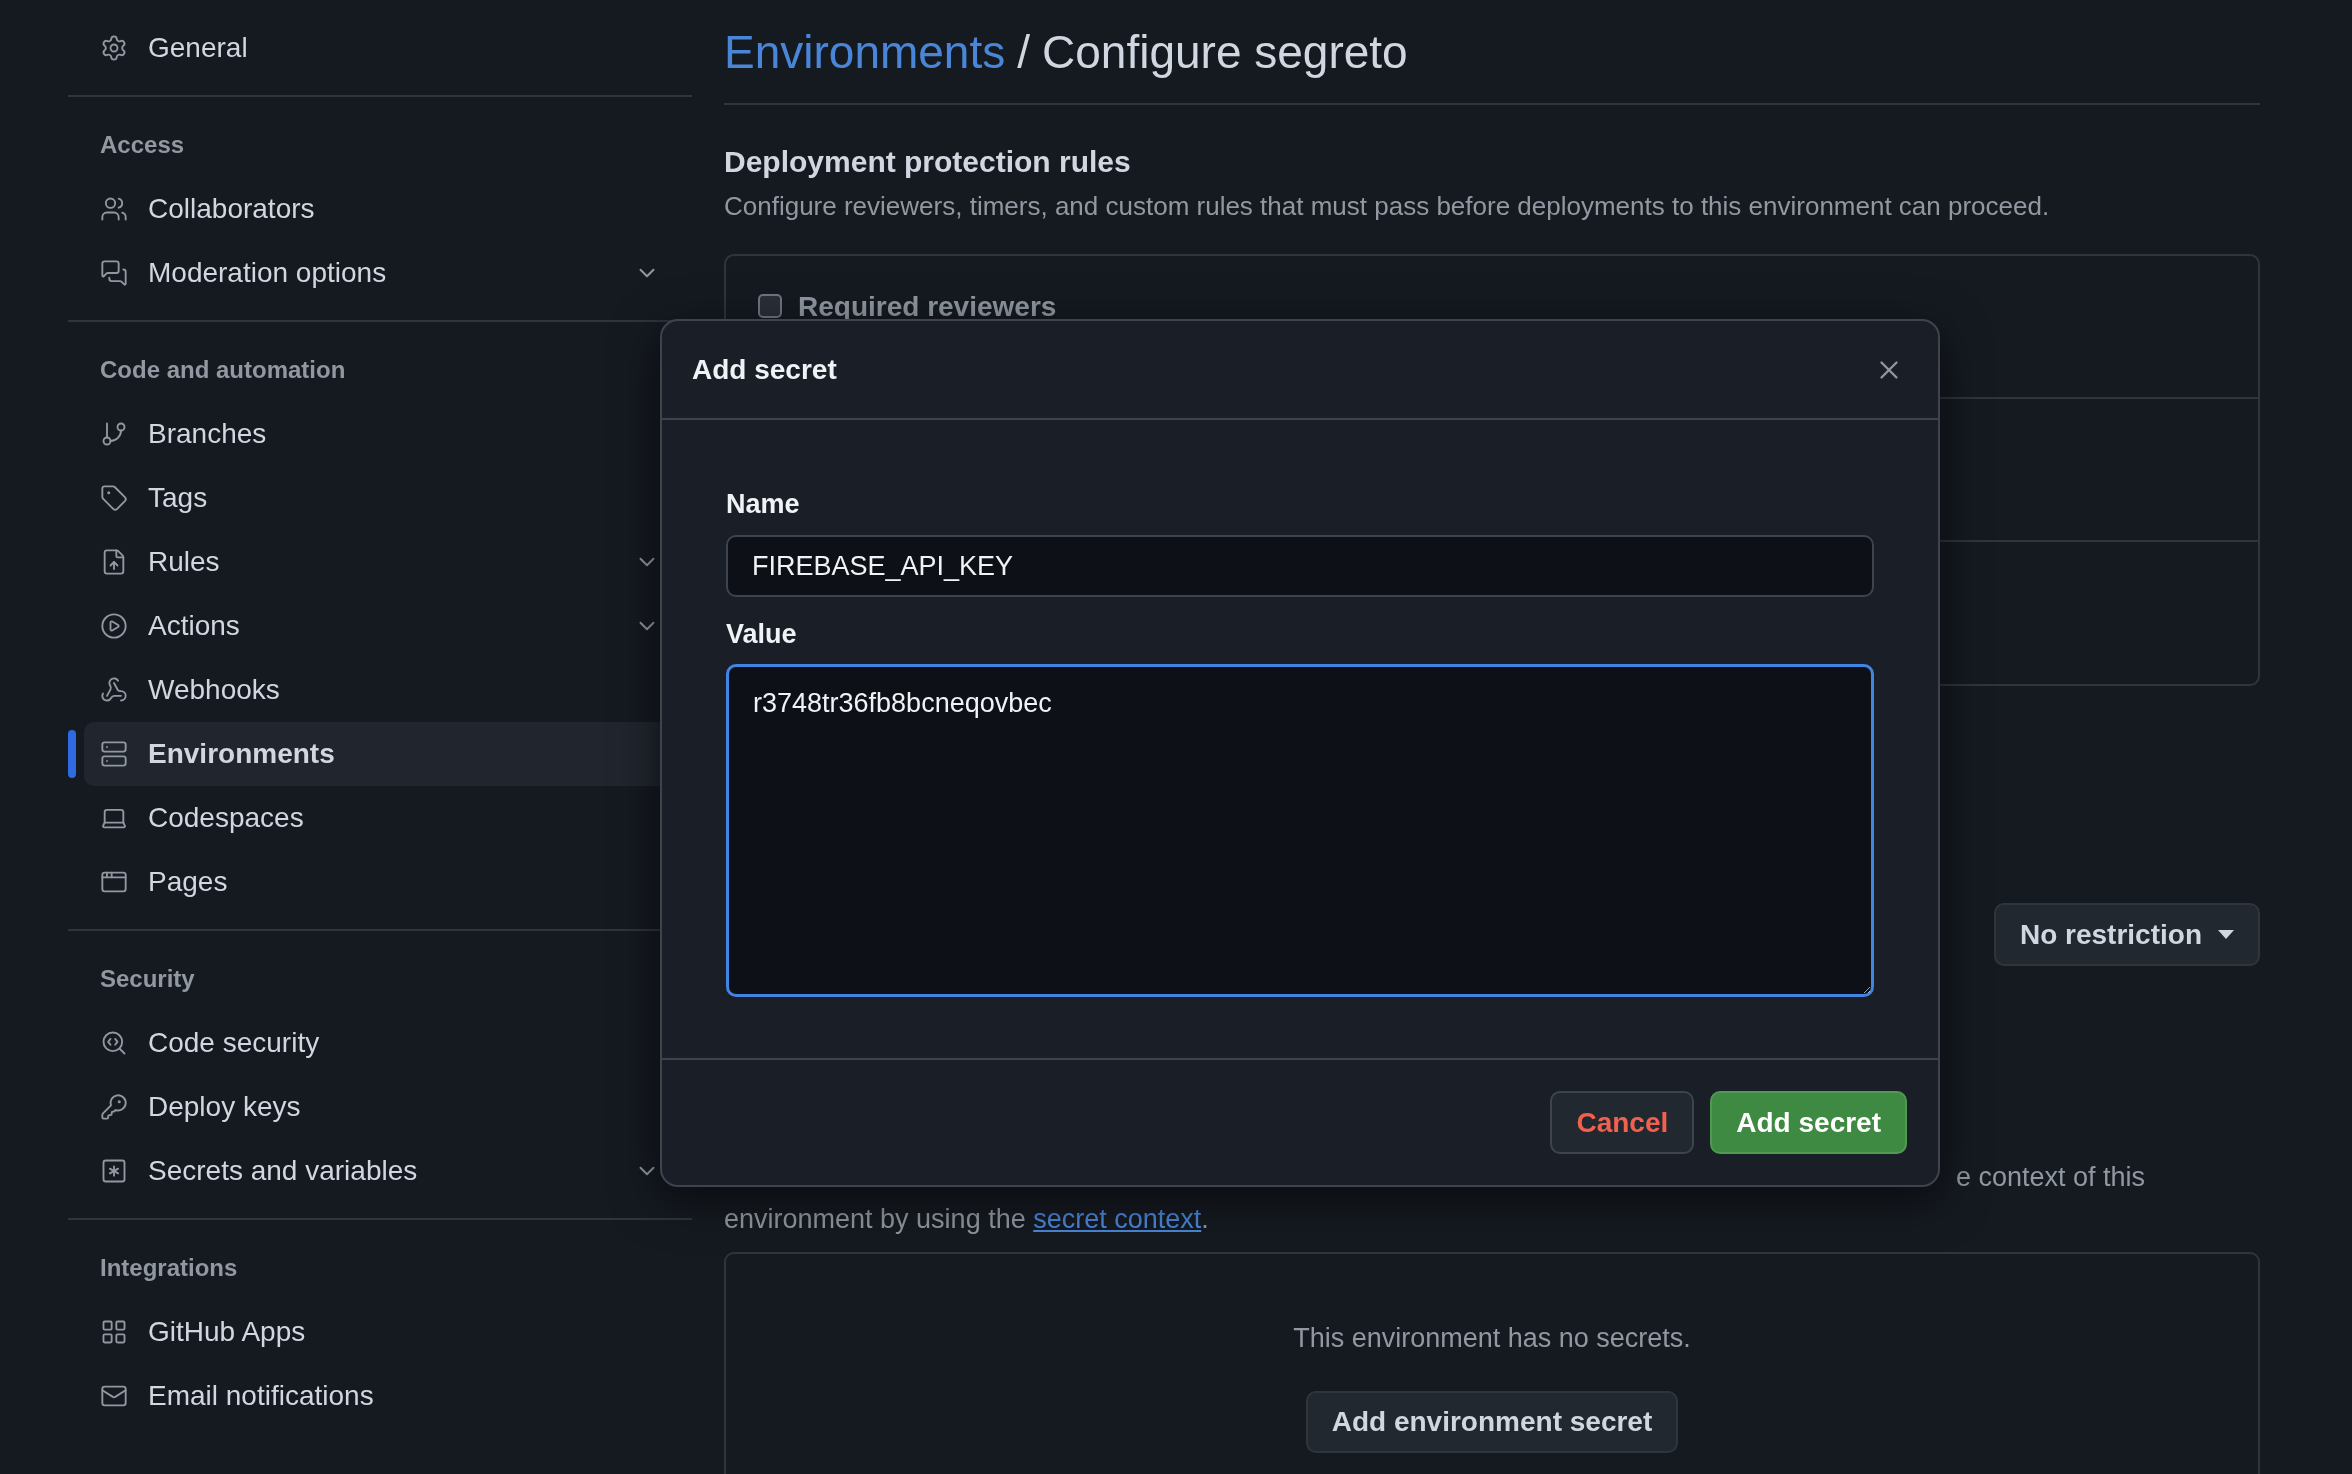 This screenshot has width=2352, height=1474. What do you see at coordinates (268, 273) in the screenshot?
I see `sidebar-item-label: Moderation options` at bounding box center [268, 273].